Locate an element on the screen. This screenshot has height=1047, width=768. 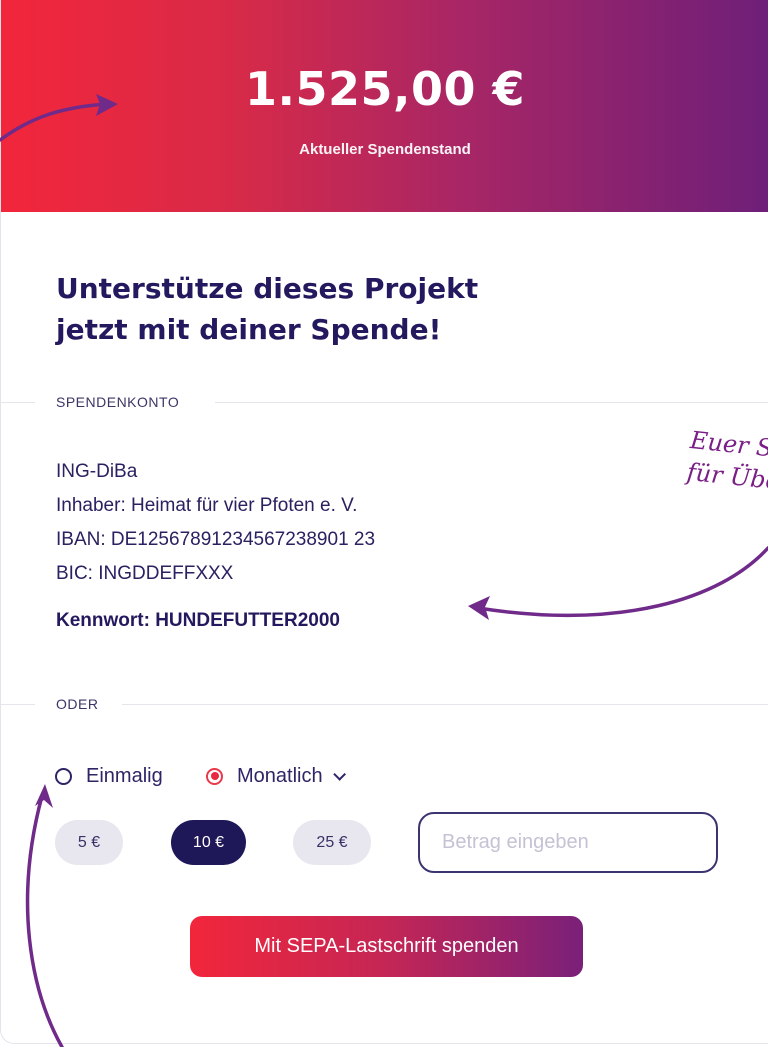
frequency-option-monthly: Monatlich is located at coordinates (276, 776).